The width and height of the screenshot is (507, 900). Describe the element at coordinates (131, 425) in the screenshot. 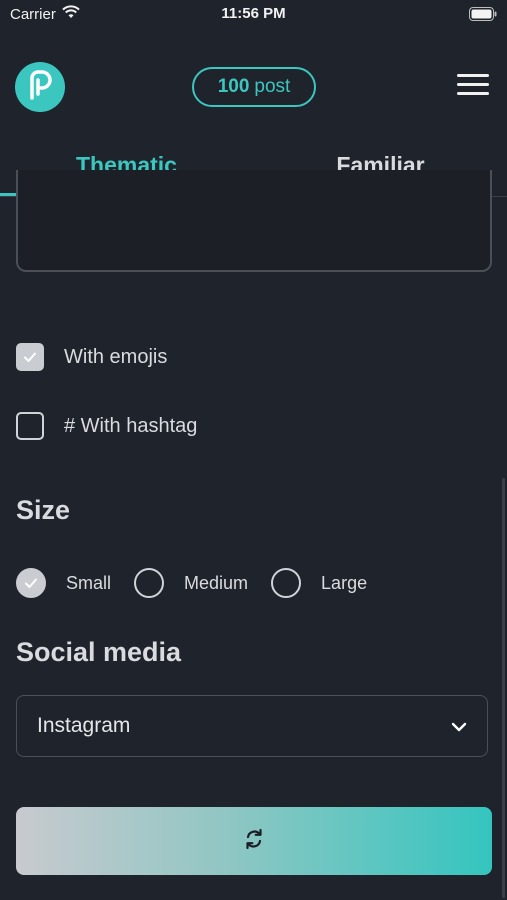

I see `hashtag-label: # With hashtag` at that location.